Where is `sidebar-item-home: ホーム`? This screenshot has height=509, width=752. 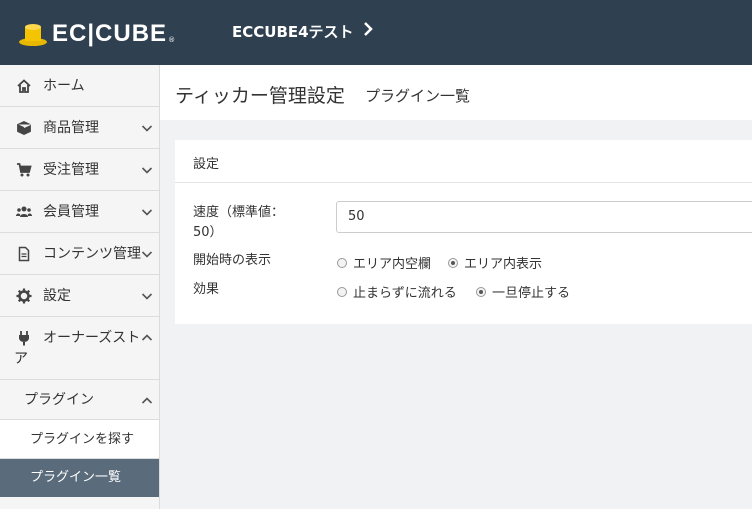
sidebar-item-home: ホーム is located at coordinates (79, 86).